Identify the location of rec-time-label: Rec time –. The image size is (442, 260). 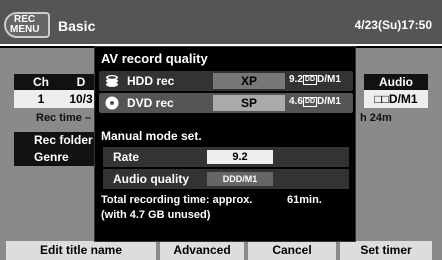
(64, 118).